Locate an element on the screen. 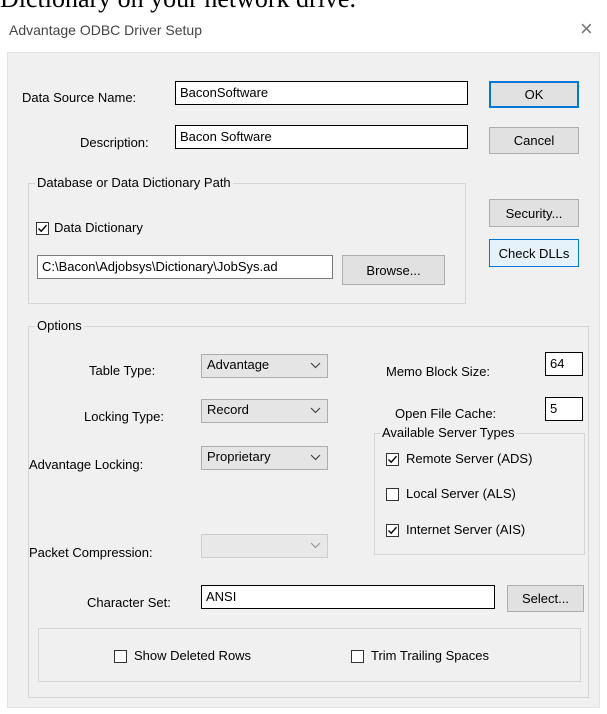 The width and height of the screenshot is (607, 714). show-deleted-rows-label: Show Deleted Rows is located at coordinates (193, 655).